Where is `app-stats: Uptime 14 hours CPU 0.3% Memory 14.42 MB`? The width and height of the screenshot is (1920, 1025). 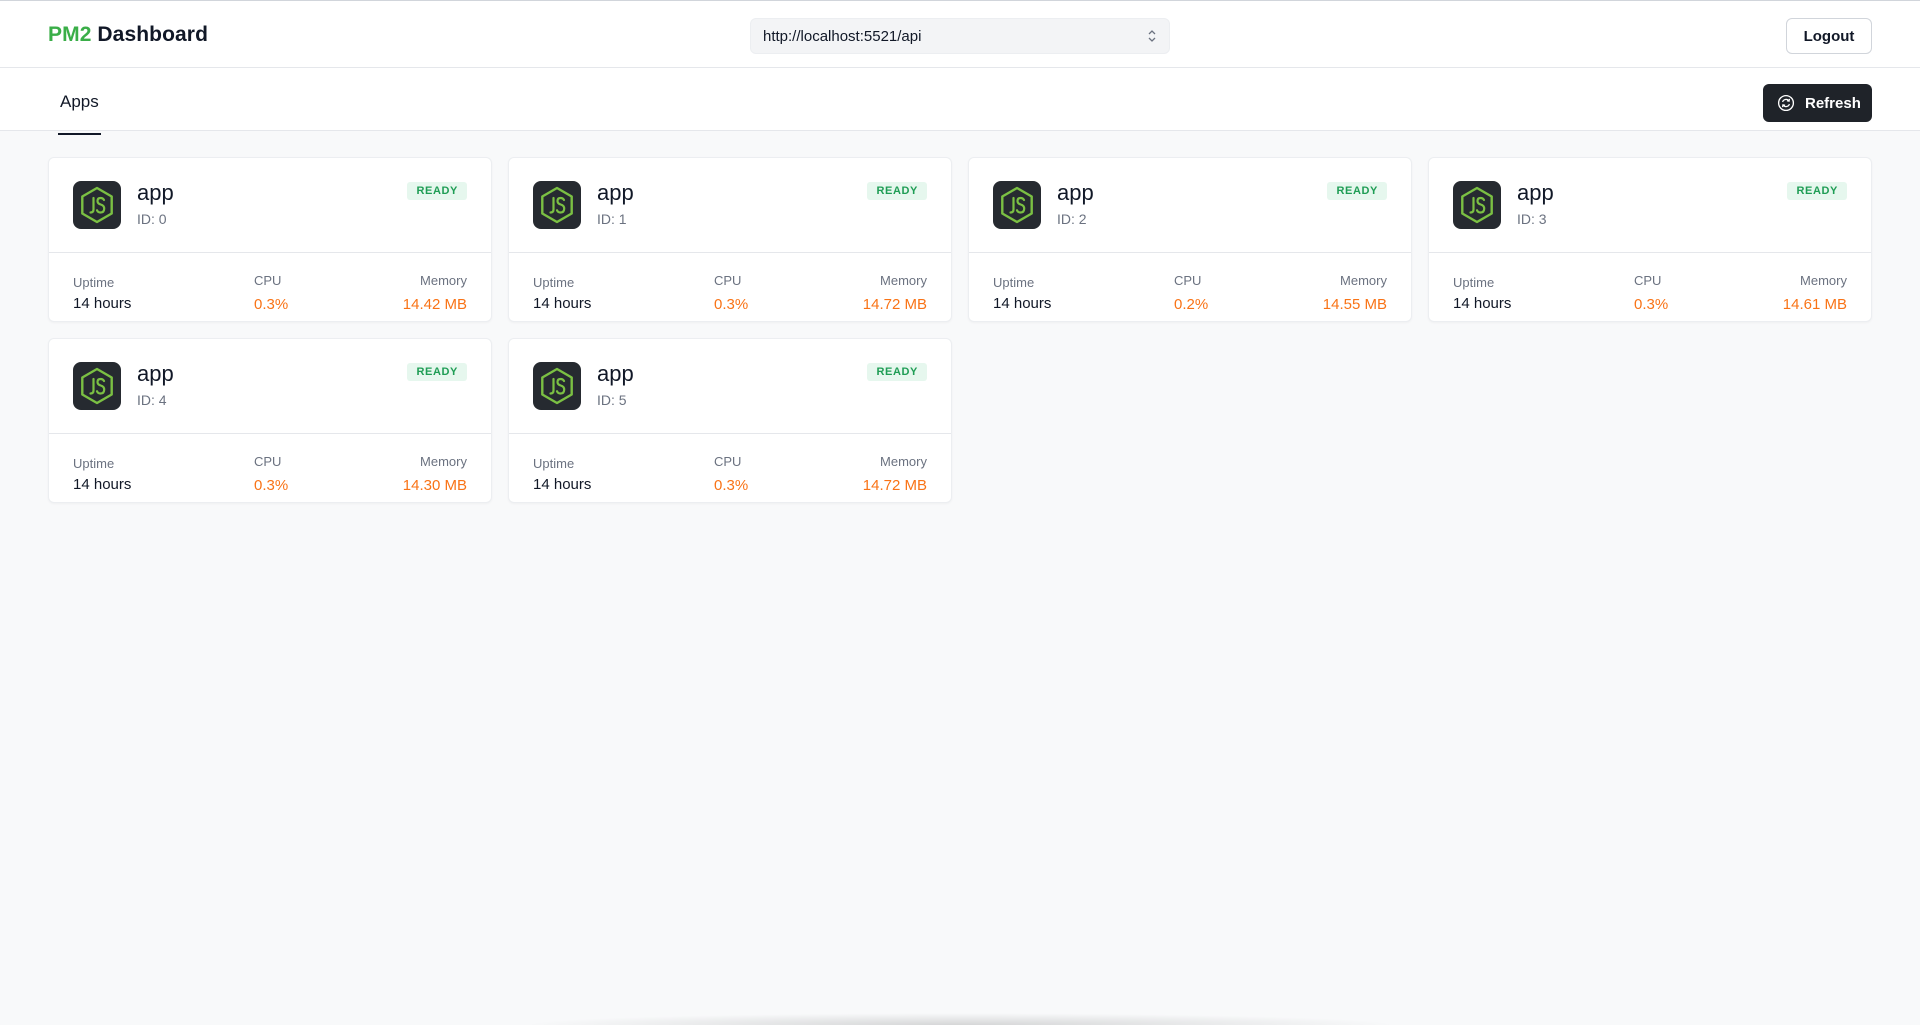 app-stats: Uptime 14 hours CPU 0.3% Memory 14.42 MB is located at coordinates (270, 287).